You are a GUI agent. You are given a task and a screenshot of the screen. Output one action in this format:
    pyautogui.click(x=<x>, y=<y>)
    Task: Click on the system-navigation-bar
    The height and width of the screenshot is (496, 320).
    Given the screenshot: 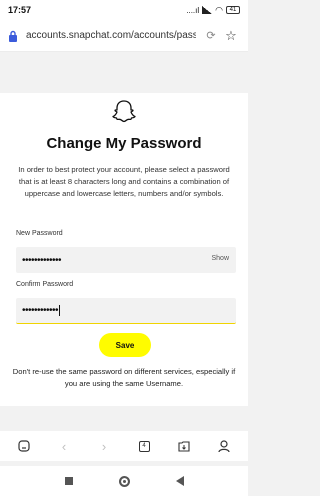 What is the action you would take?
    pyautogui.click(x=124, y=481)
    